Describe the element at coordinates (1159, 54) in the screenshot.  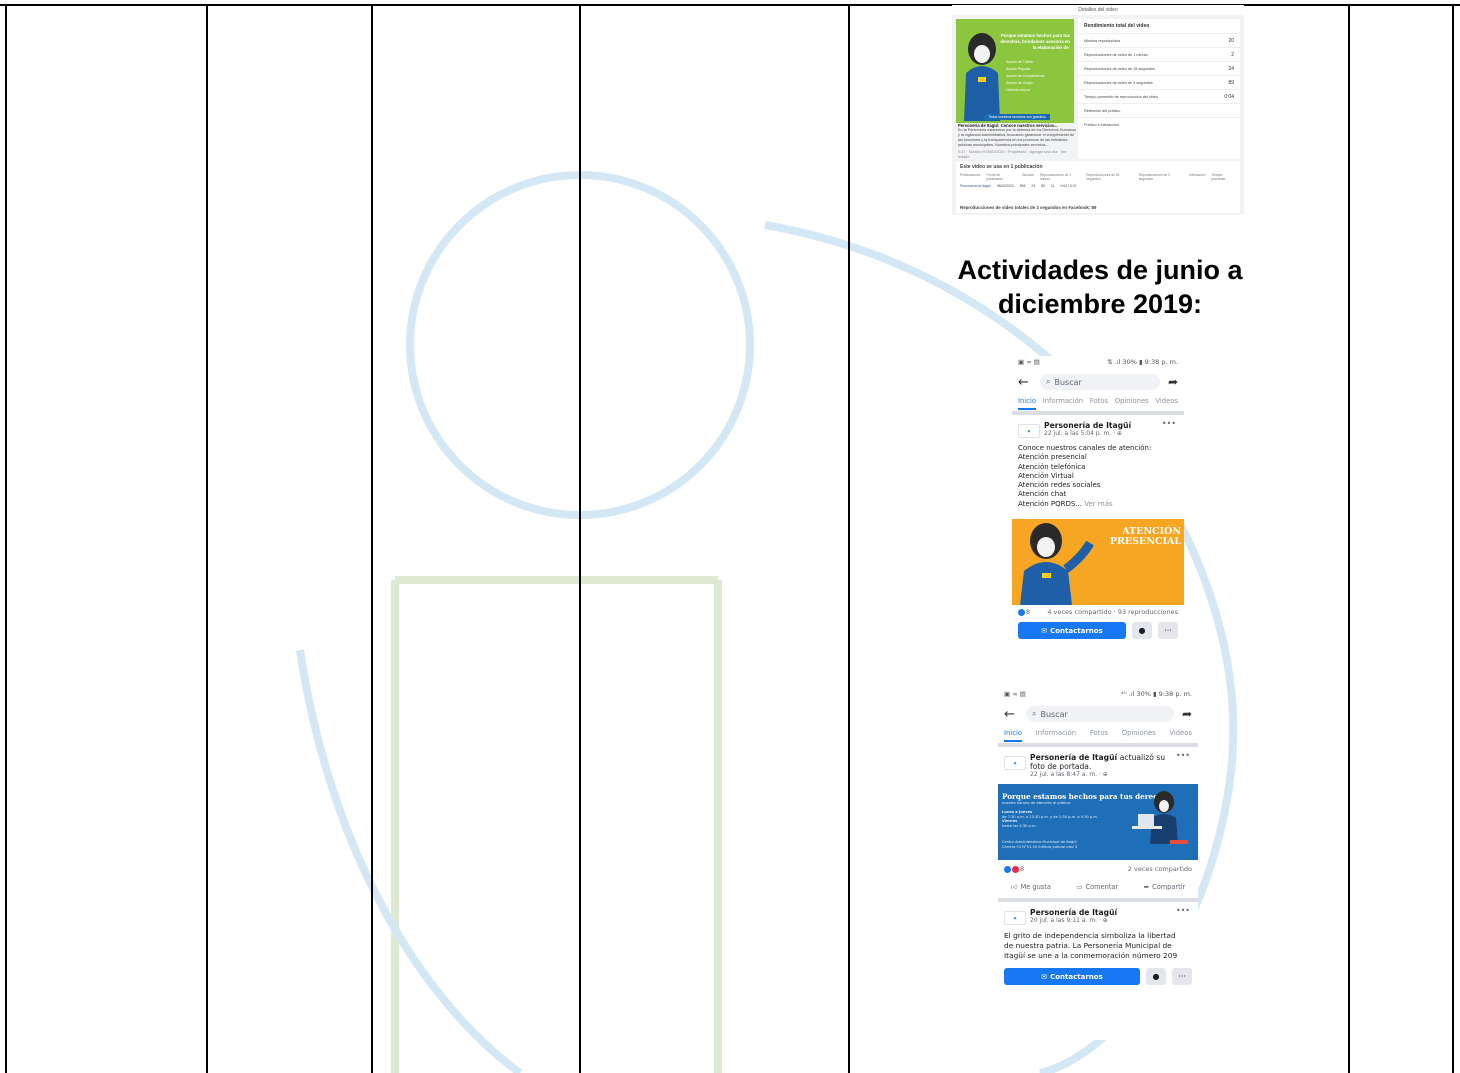
I see `performance-row: Reproducciones de video de 1 minuto 2` at that location.